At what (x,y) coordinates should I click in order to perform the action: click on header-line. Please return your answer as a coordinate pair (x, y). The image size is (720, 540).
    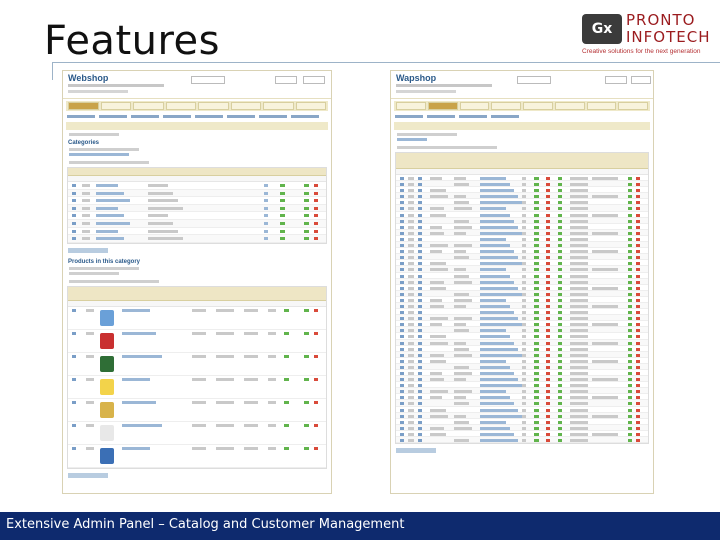
    Looking at the image, I should click on (444, 85).